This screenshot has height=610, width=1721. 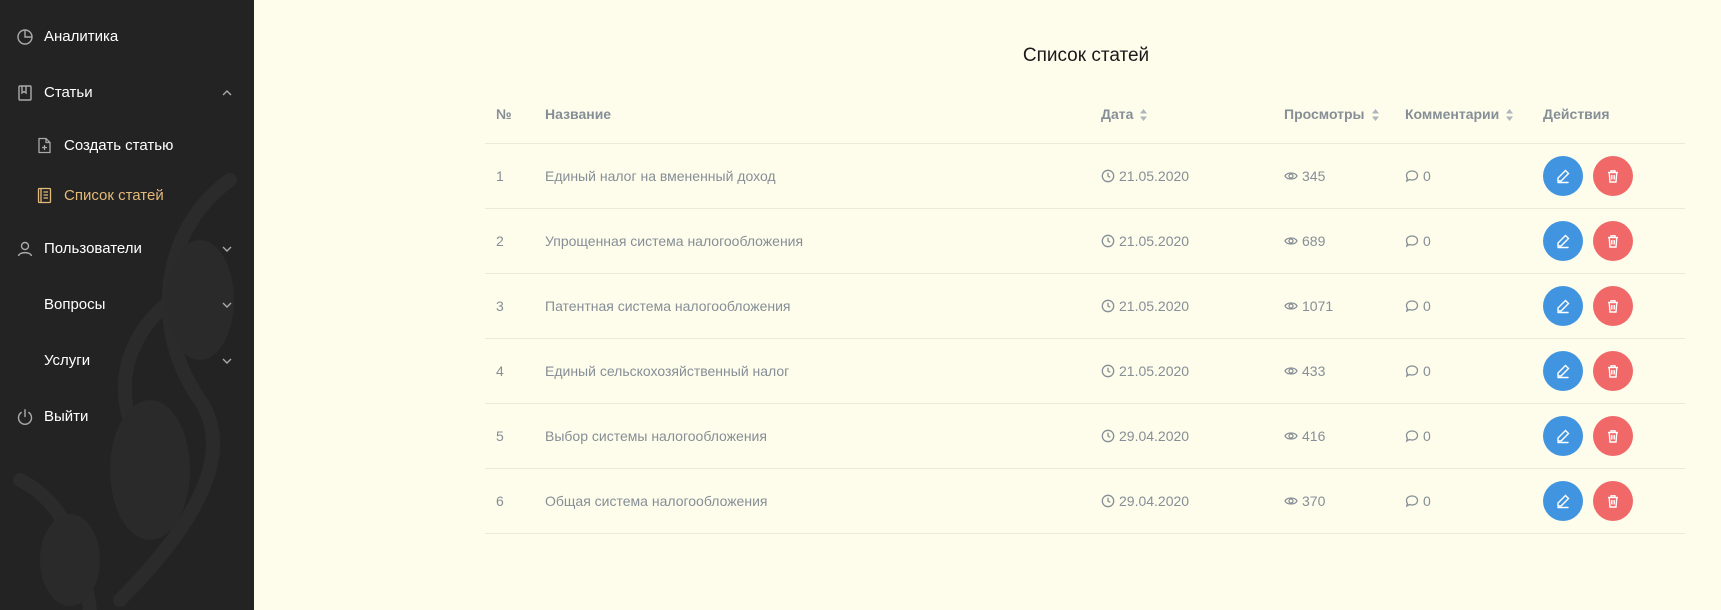 I want to click on article-title: Единый сельскохозяйственный налог, so click(x=667, y=371).